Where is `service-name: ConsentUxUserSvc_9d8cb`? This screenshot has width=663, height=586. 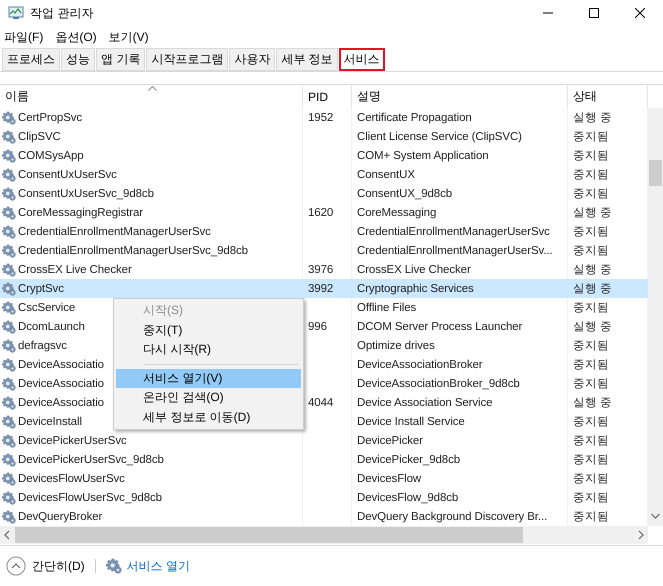
service-name: ConsentUxUserSvc_9d8cb is located at coordinates (86, 194).